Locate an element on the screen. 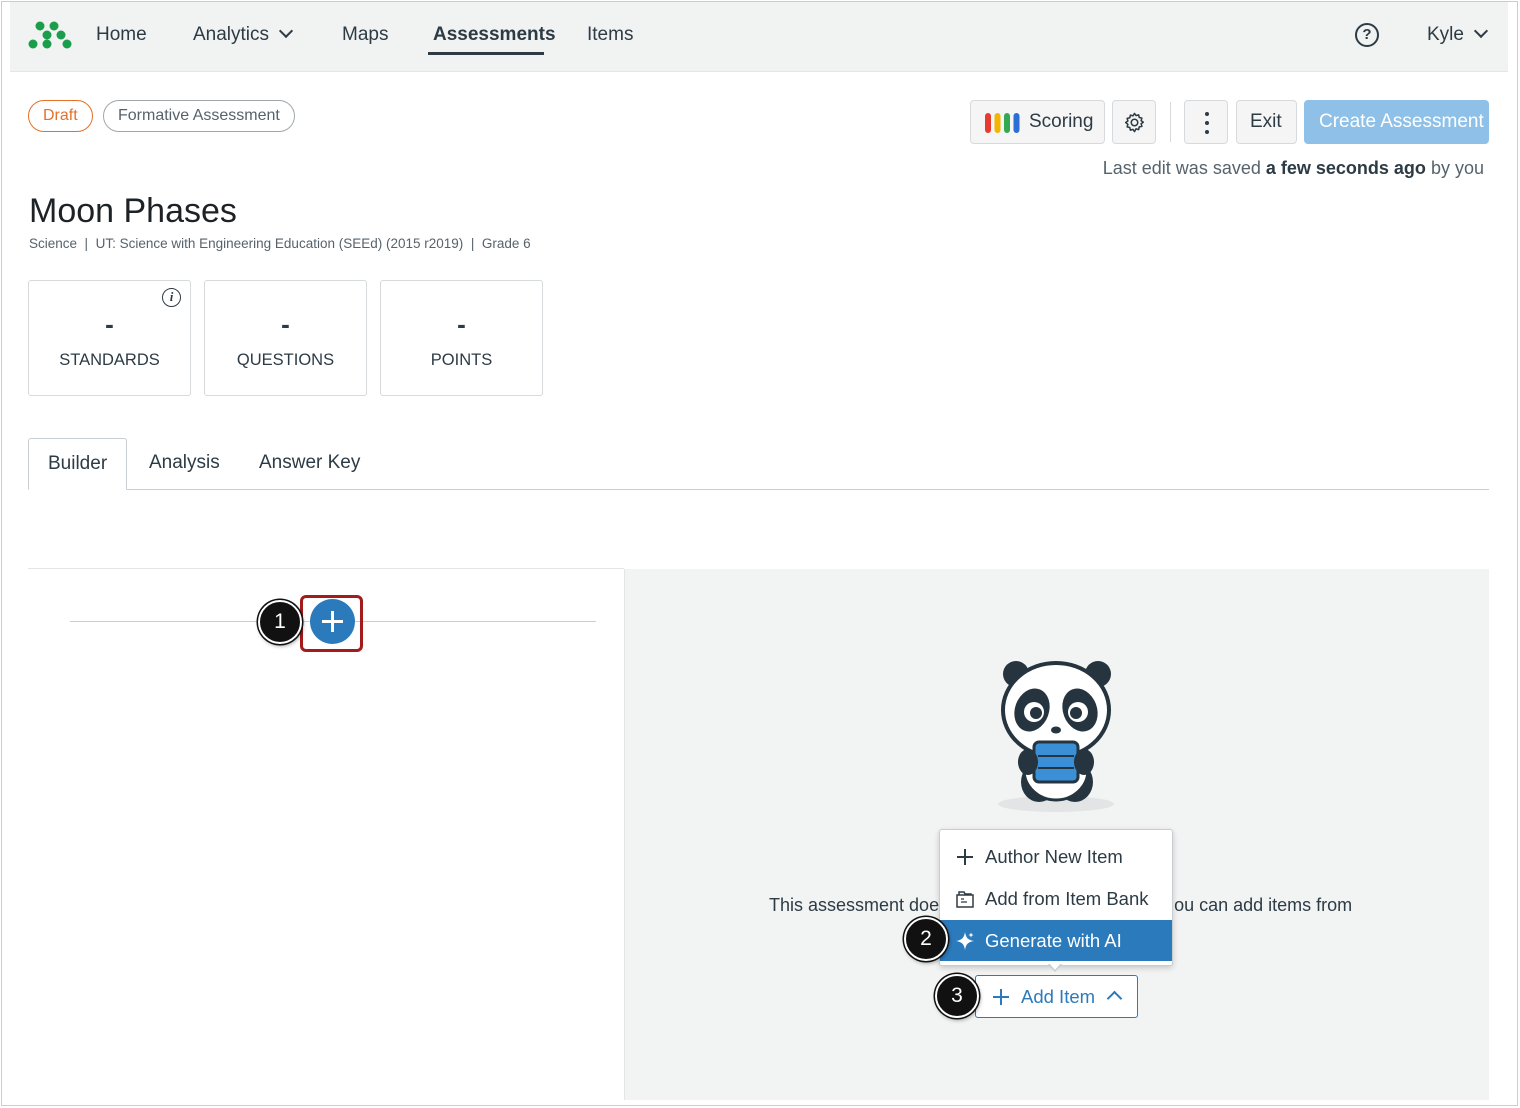 The height and width of the screenshot is (1108, 1520). nav-analytics: Analytics is located at coordinates (243, 34).